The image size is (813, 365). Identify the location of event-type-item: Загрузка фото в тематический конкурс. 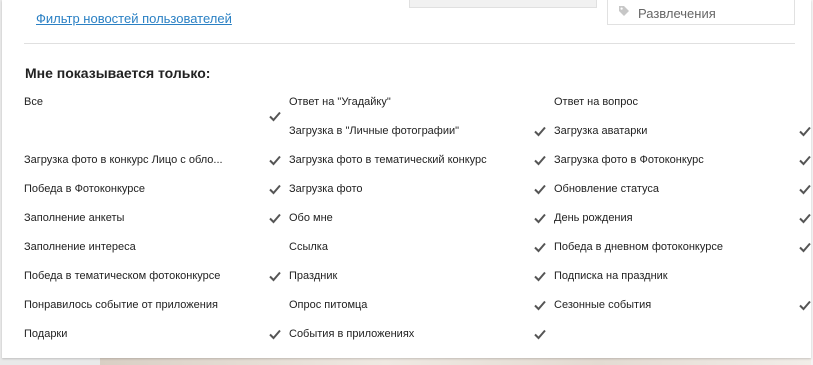
(418, 160).